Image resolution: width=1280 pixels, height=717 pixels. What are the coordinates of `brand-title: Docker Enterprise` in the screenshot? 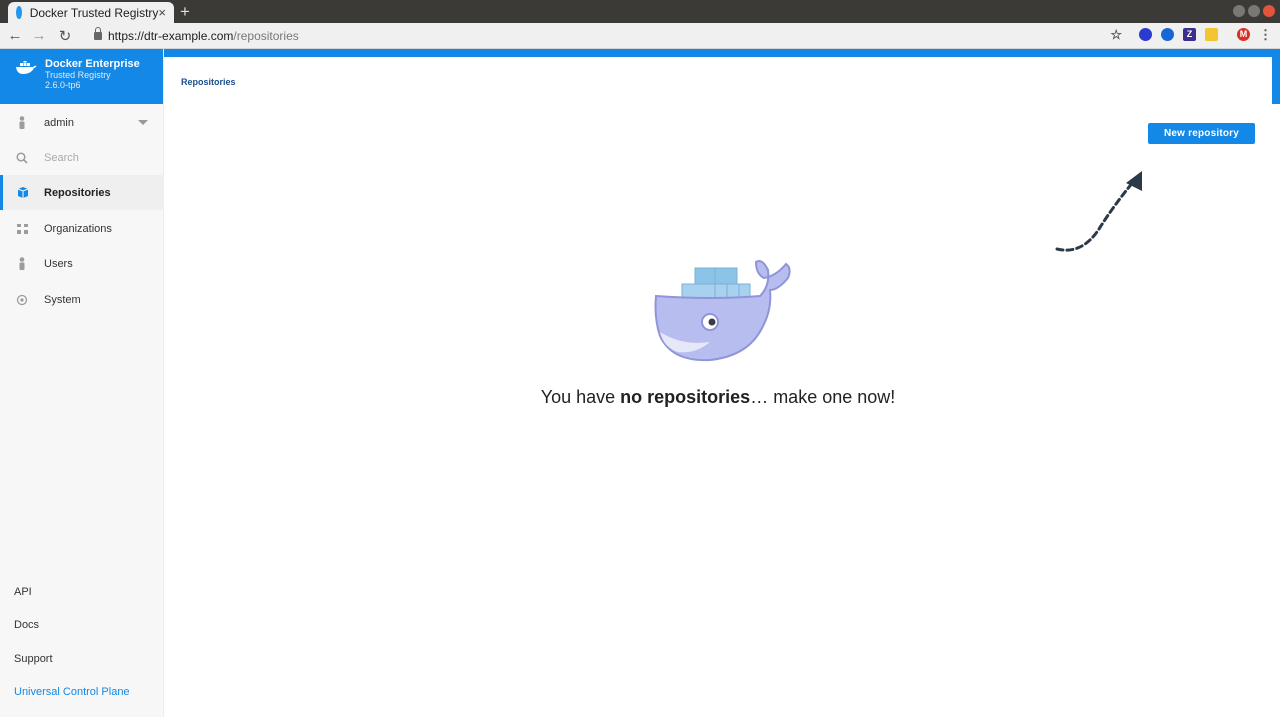 It's located at (92, 64).